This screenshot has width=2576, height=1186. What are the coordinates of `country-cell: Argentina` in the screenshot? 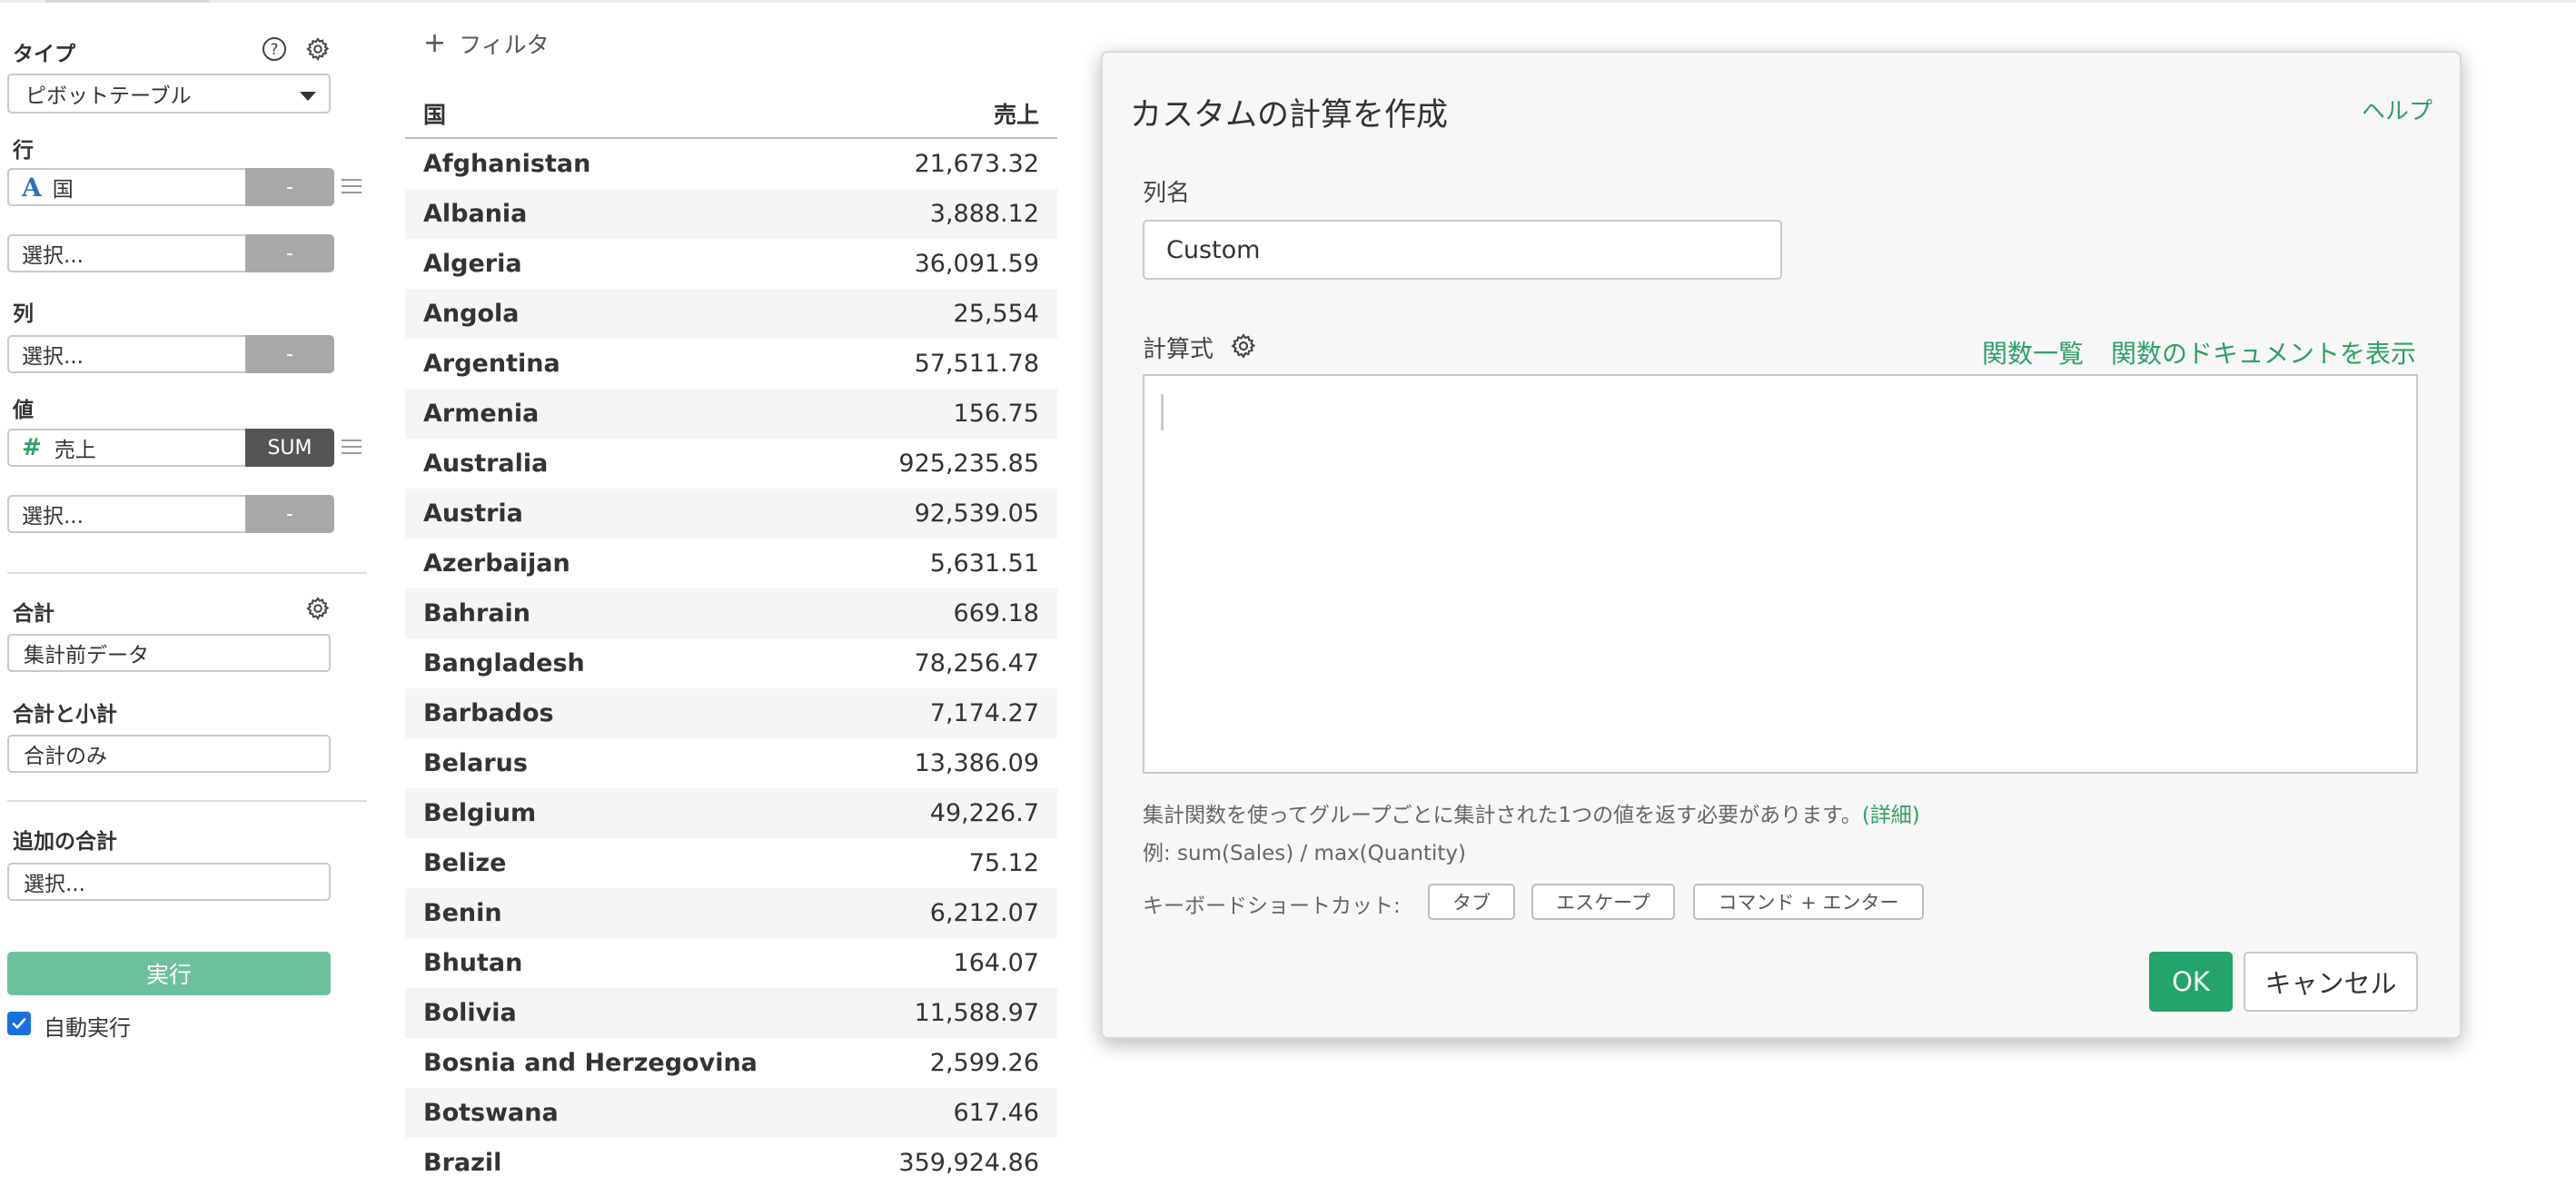 It's located at (491, 364).